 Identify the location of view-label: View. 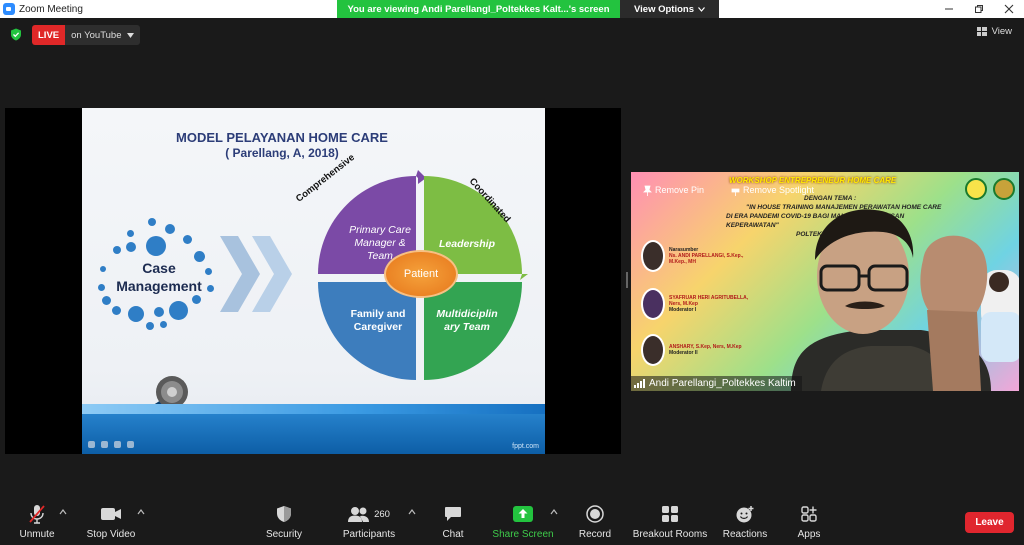
(1001, 31).